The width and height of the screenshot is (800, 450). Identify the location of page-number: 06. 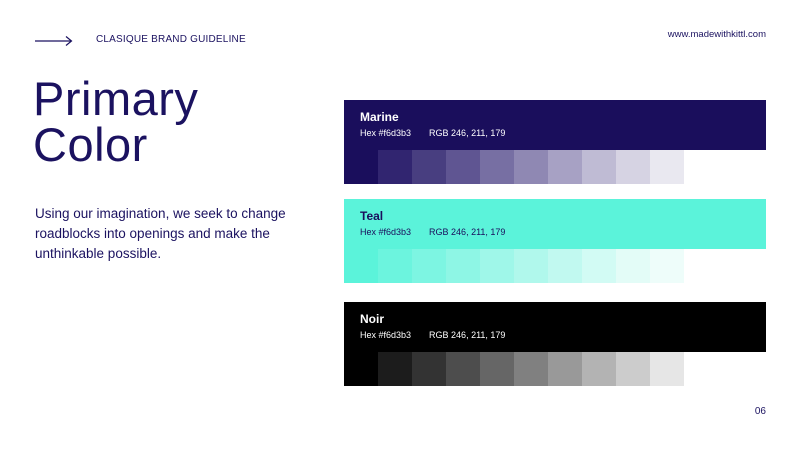
(760, 411).